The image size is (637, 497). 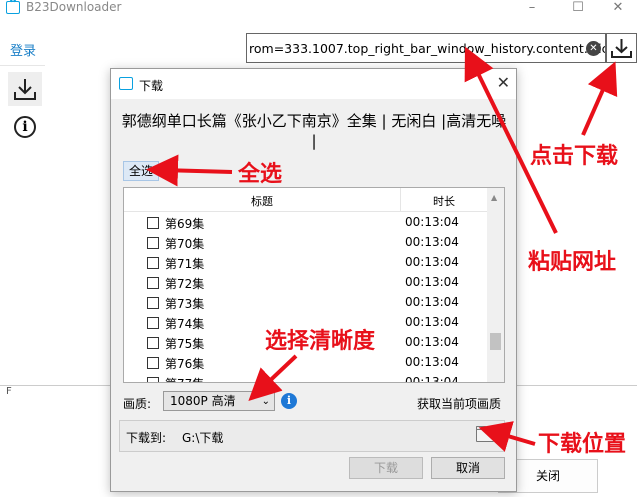 I want to click on quality-label: 画质:, so click(x=137, y=404).